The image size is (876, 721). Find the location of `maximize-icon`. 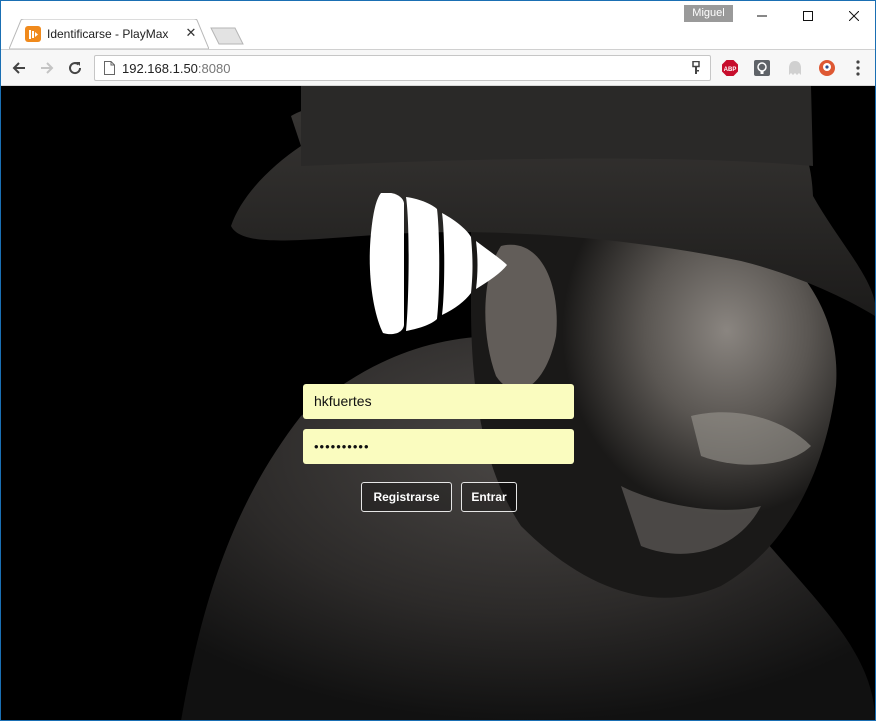

maximize-icon is located at coordinates (808, 16).